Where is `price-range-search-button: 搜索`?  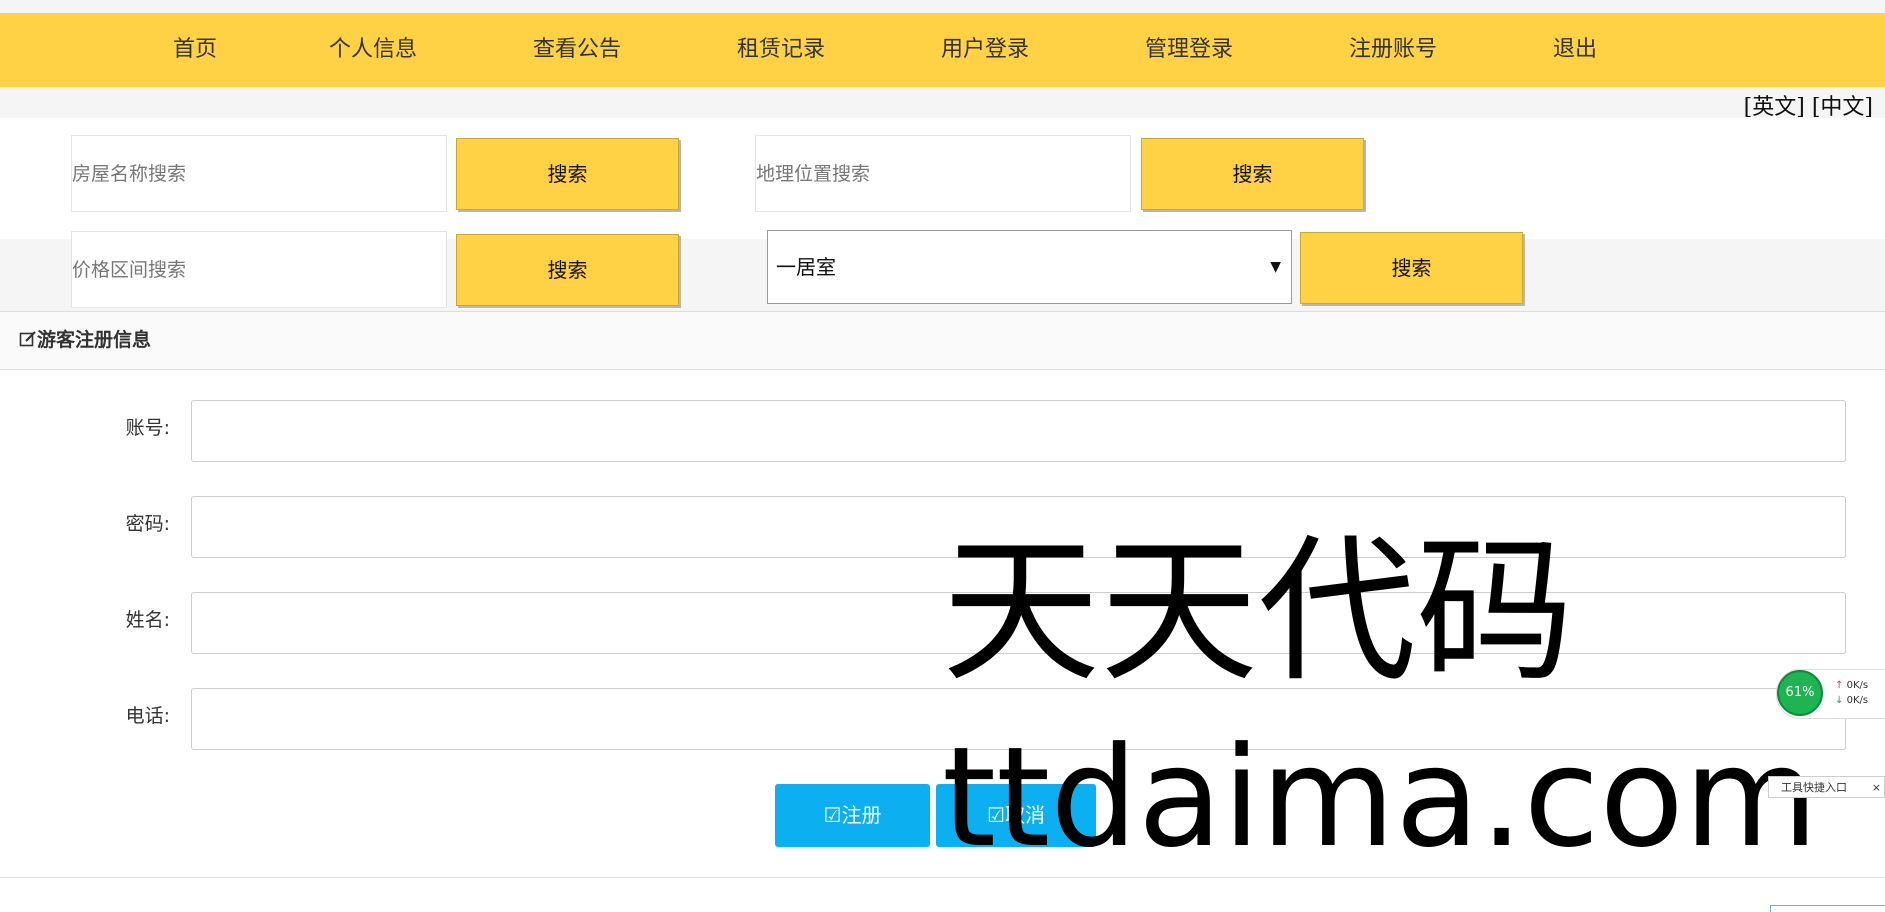
price-range-search-button: 搜索 is located at coordinates (567, 270).